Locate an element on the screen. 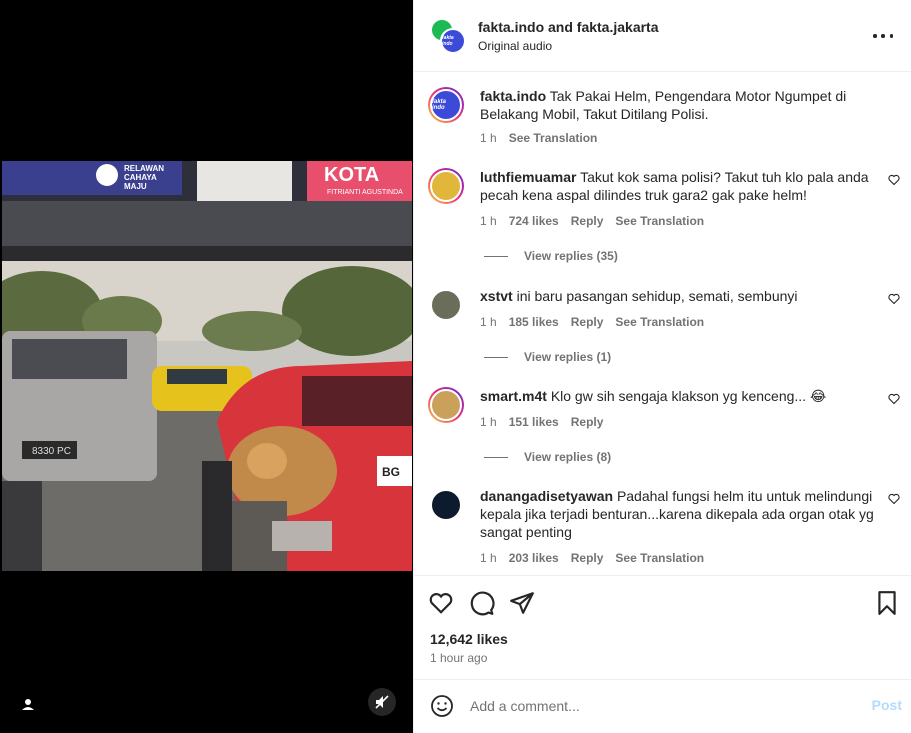  comment-meta: 1 h 724 likes Reply See Translation is located at coordinates (592, 221).